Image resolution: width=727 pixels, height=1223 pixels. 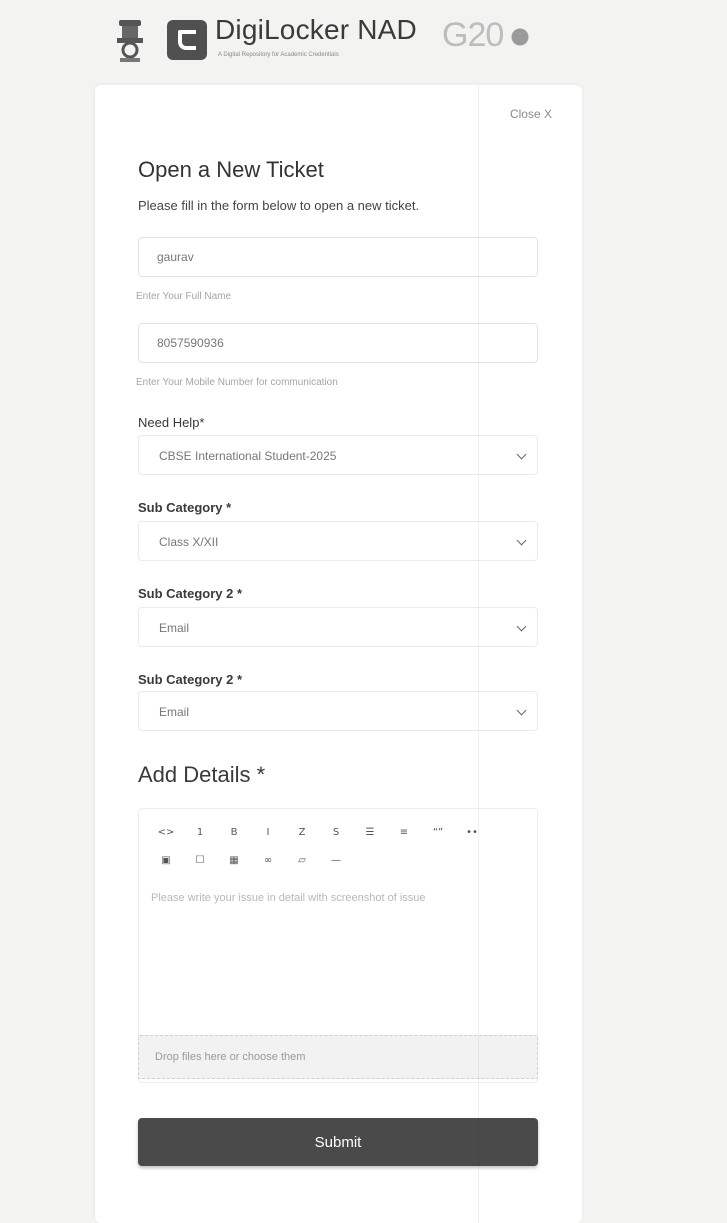 I want to click on embed-icon: ☐, so click(x=200, y=861).